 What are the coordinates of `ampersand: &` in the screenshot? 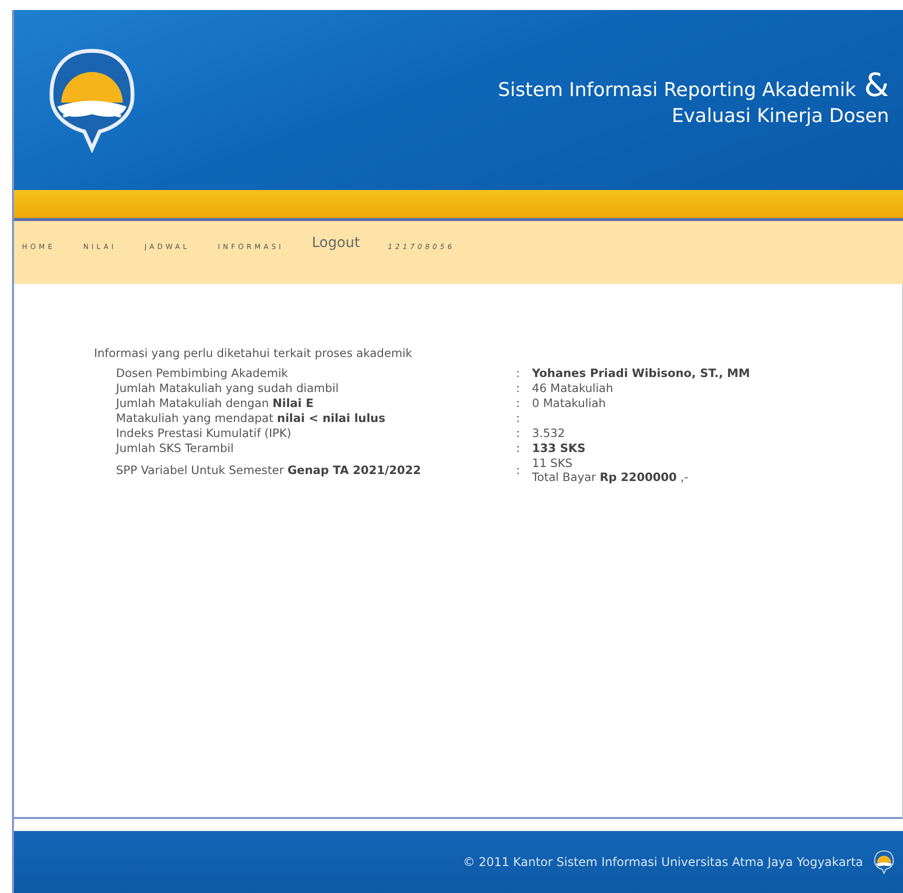 It's located at (876, 85).